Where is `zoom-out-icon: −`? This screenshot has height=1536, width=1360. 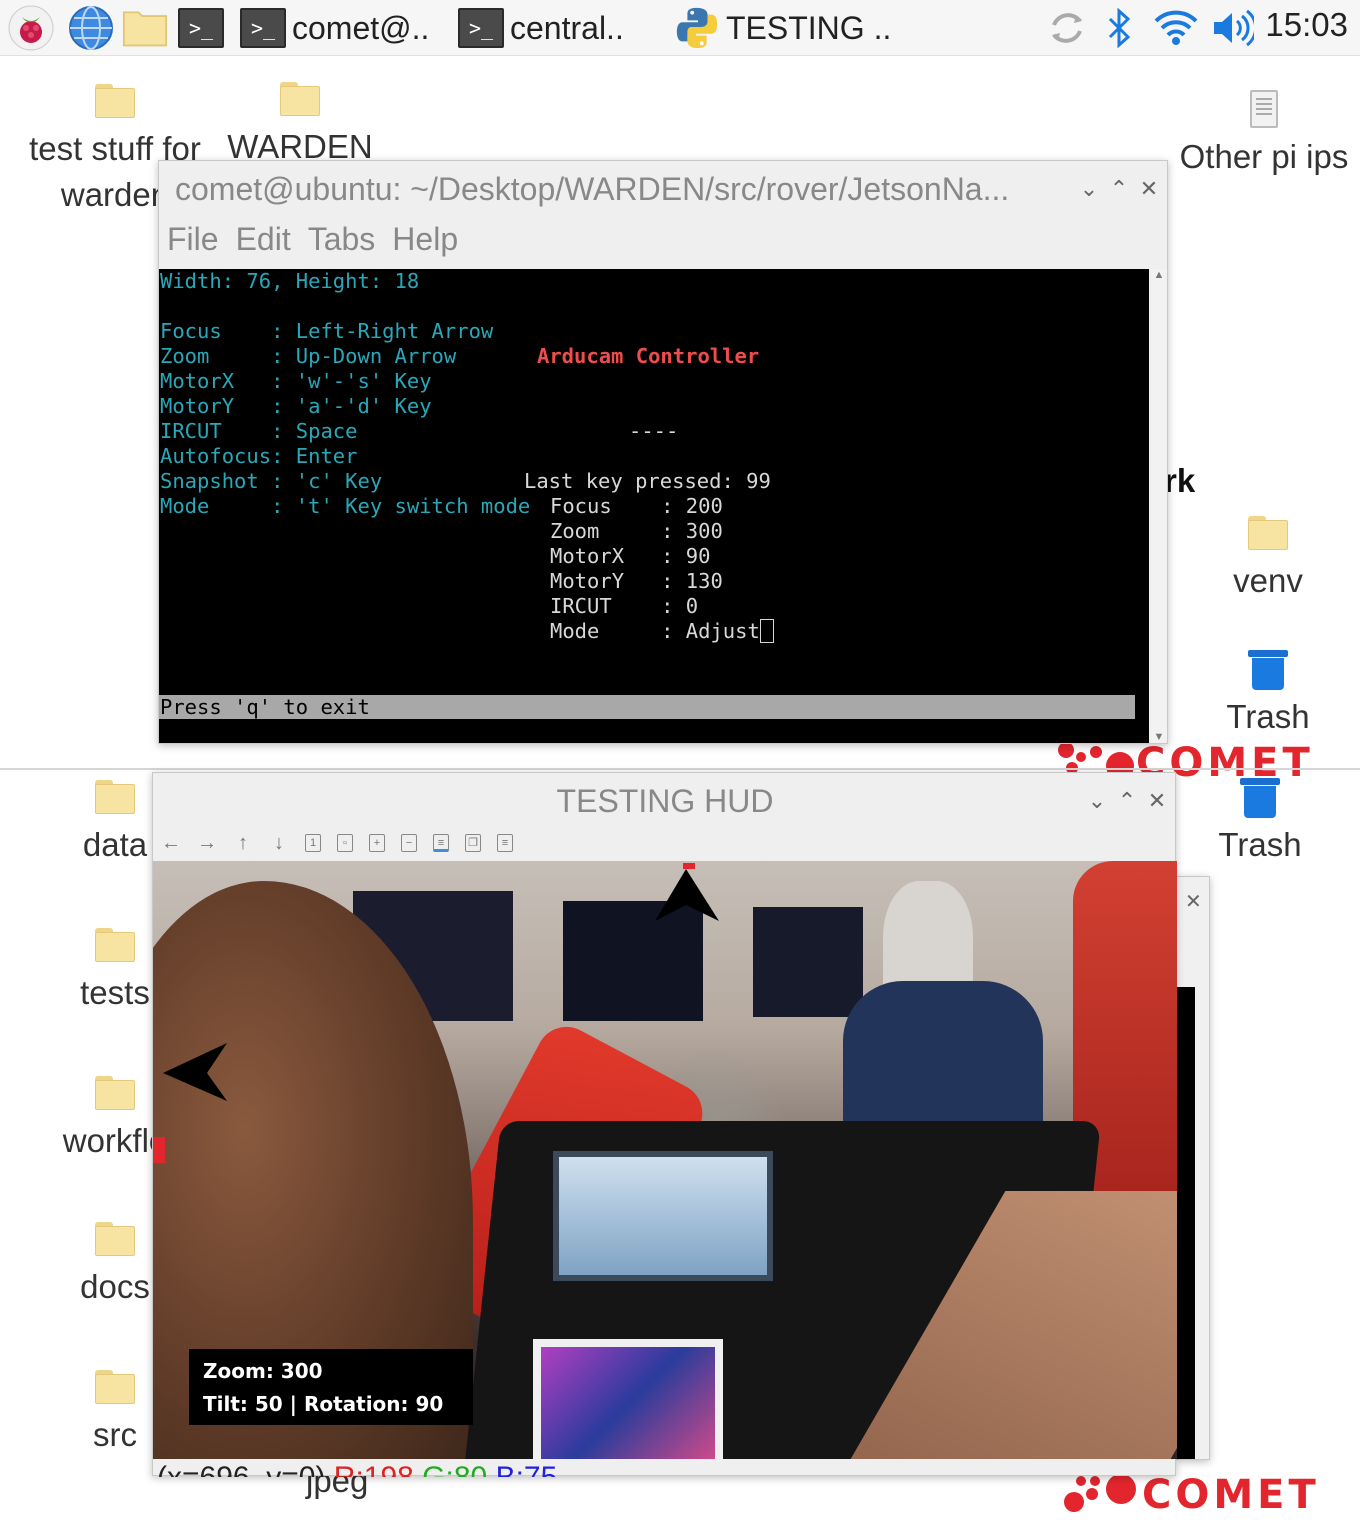
zoom-out-icon: − is located at coordinates (409, 843).